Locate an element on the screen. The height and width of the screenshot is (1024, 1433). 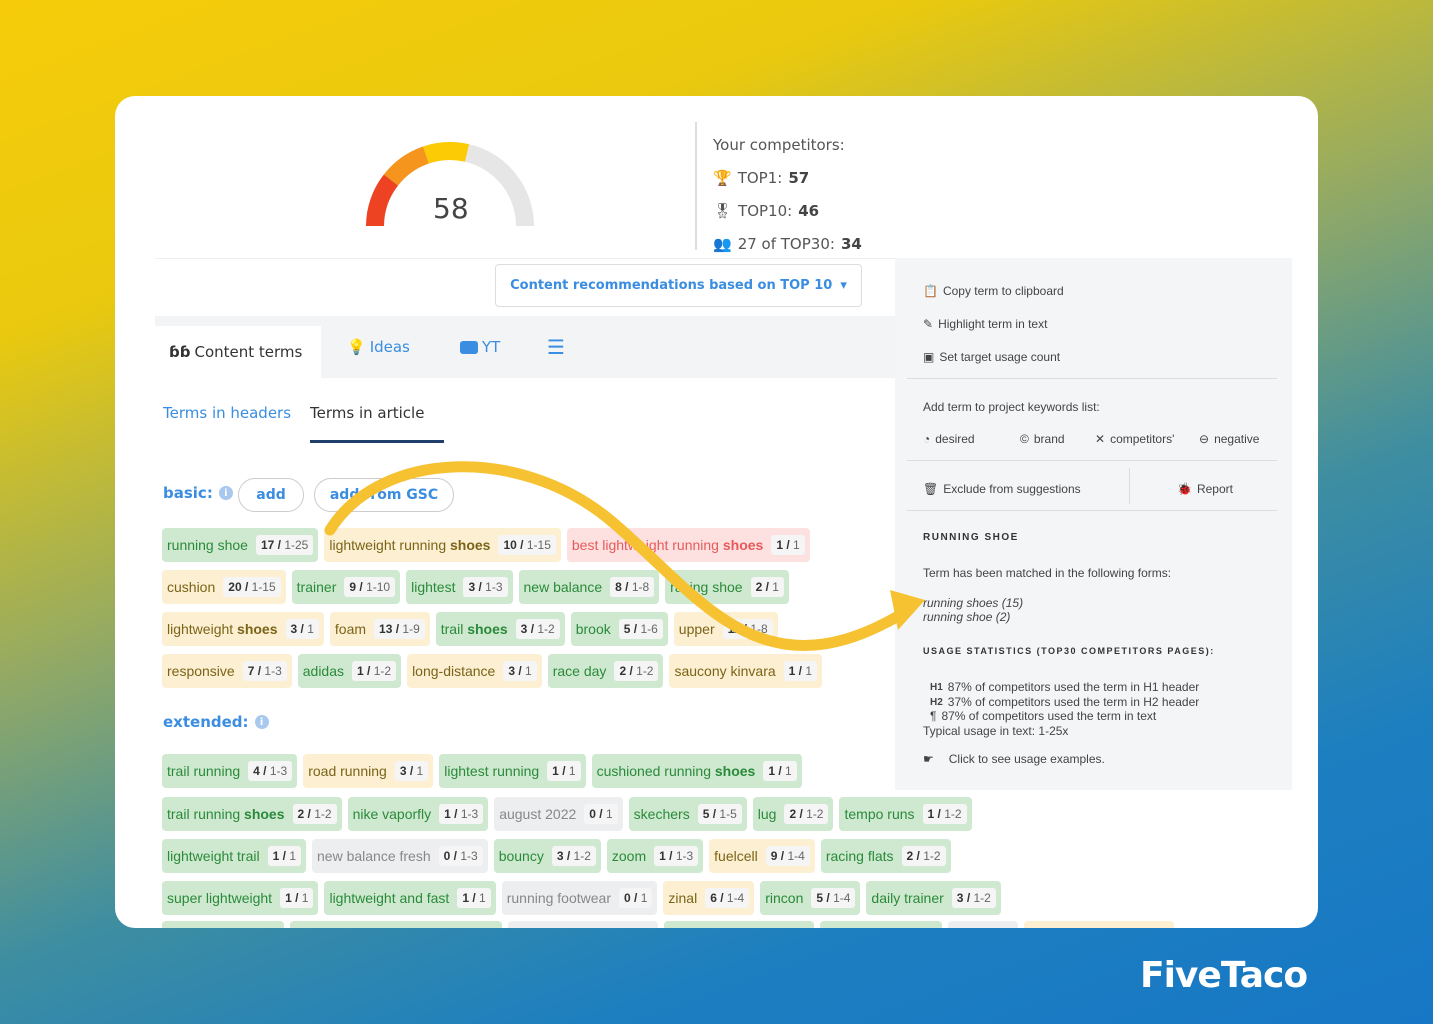
fivetaco-logo: FiveTaco is located at coordinates (1224, 975).